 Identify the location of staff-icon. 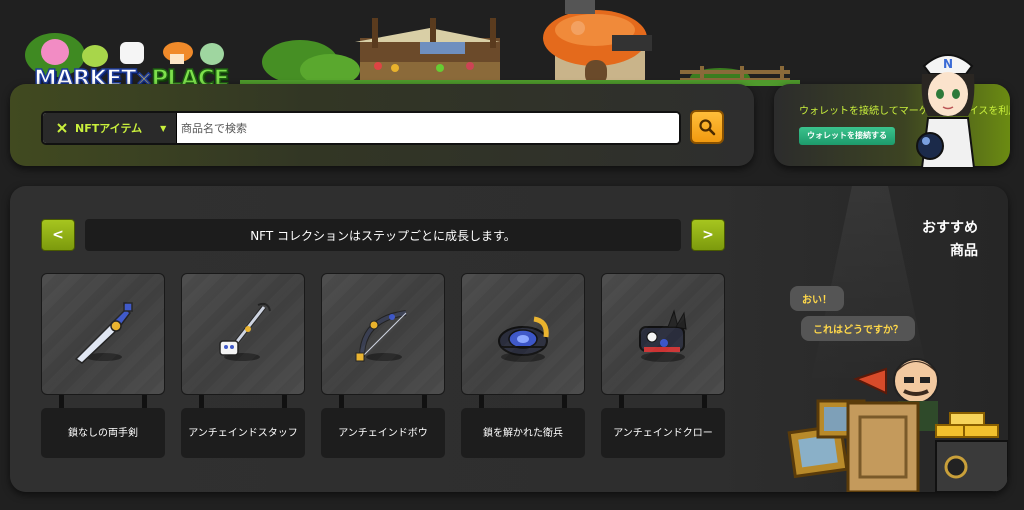
(245, 331).